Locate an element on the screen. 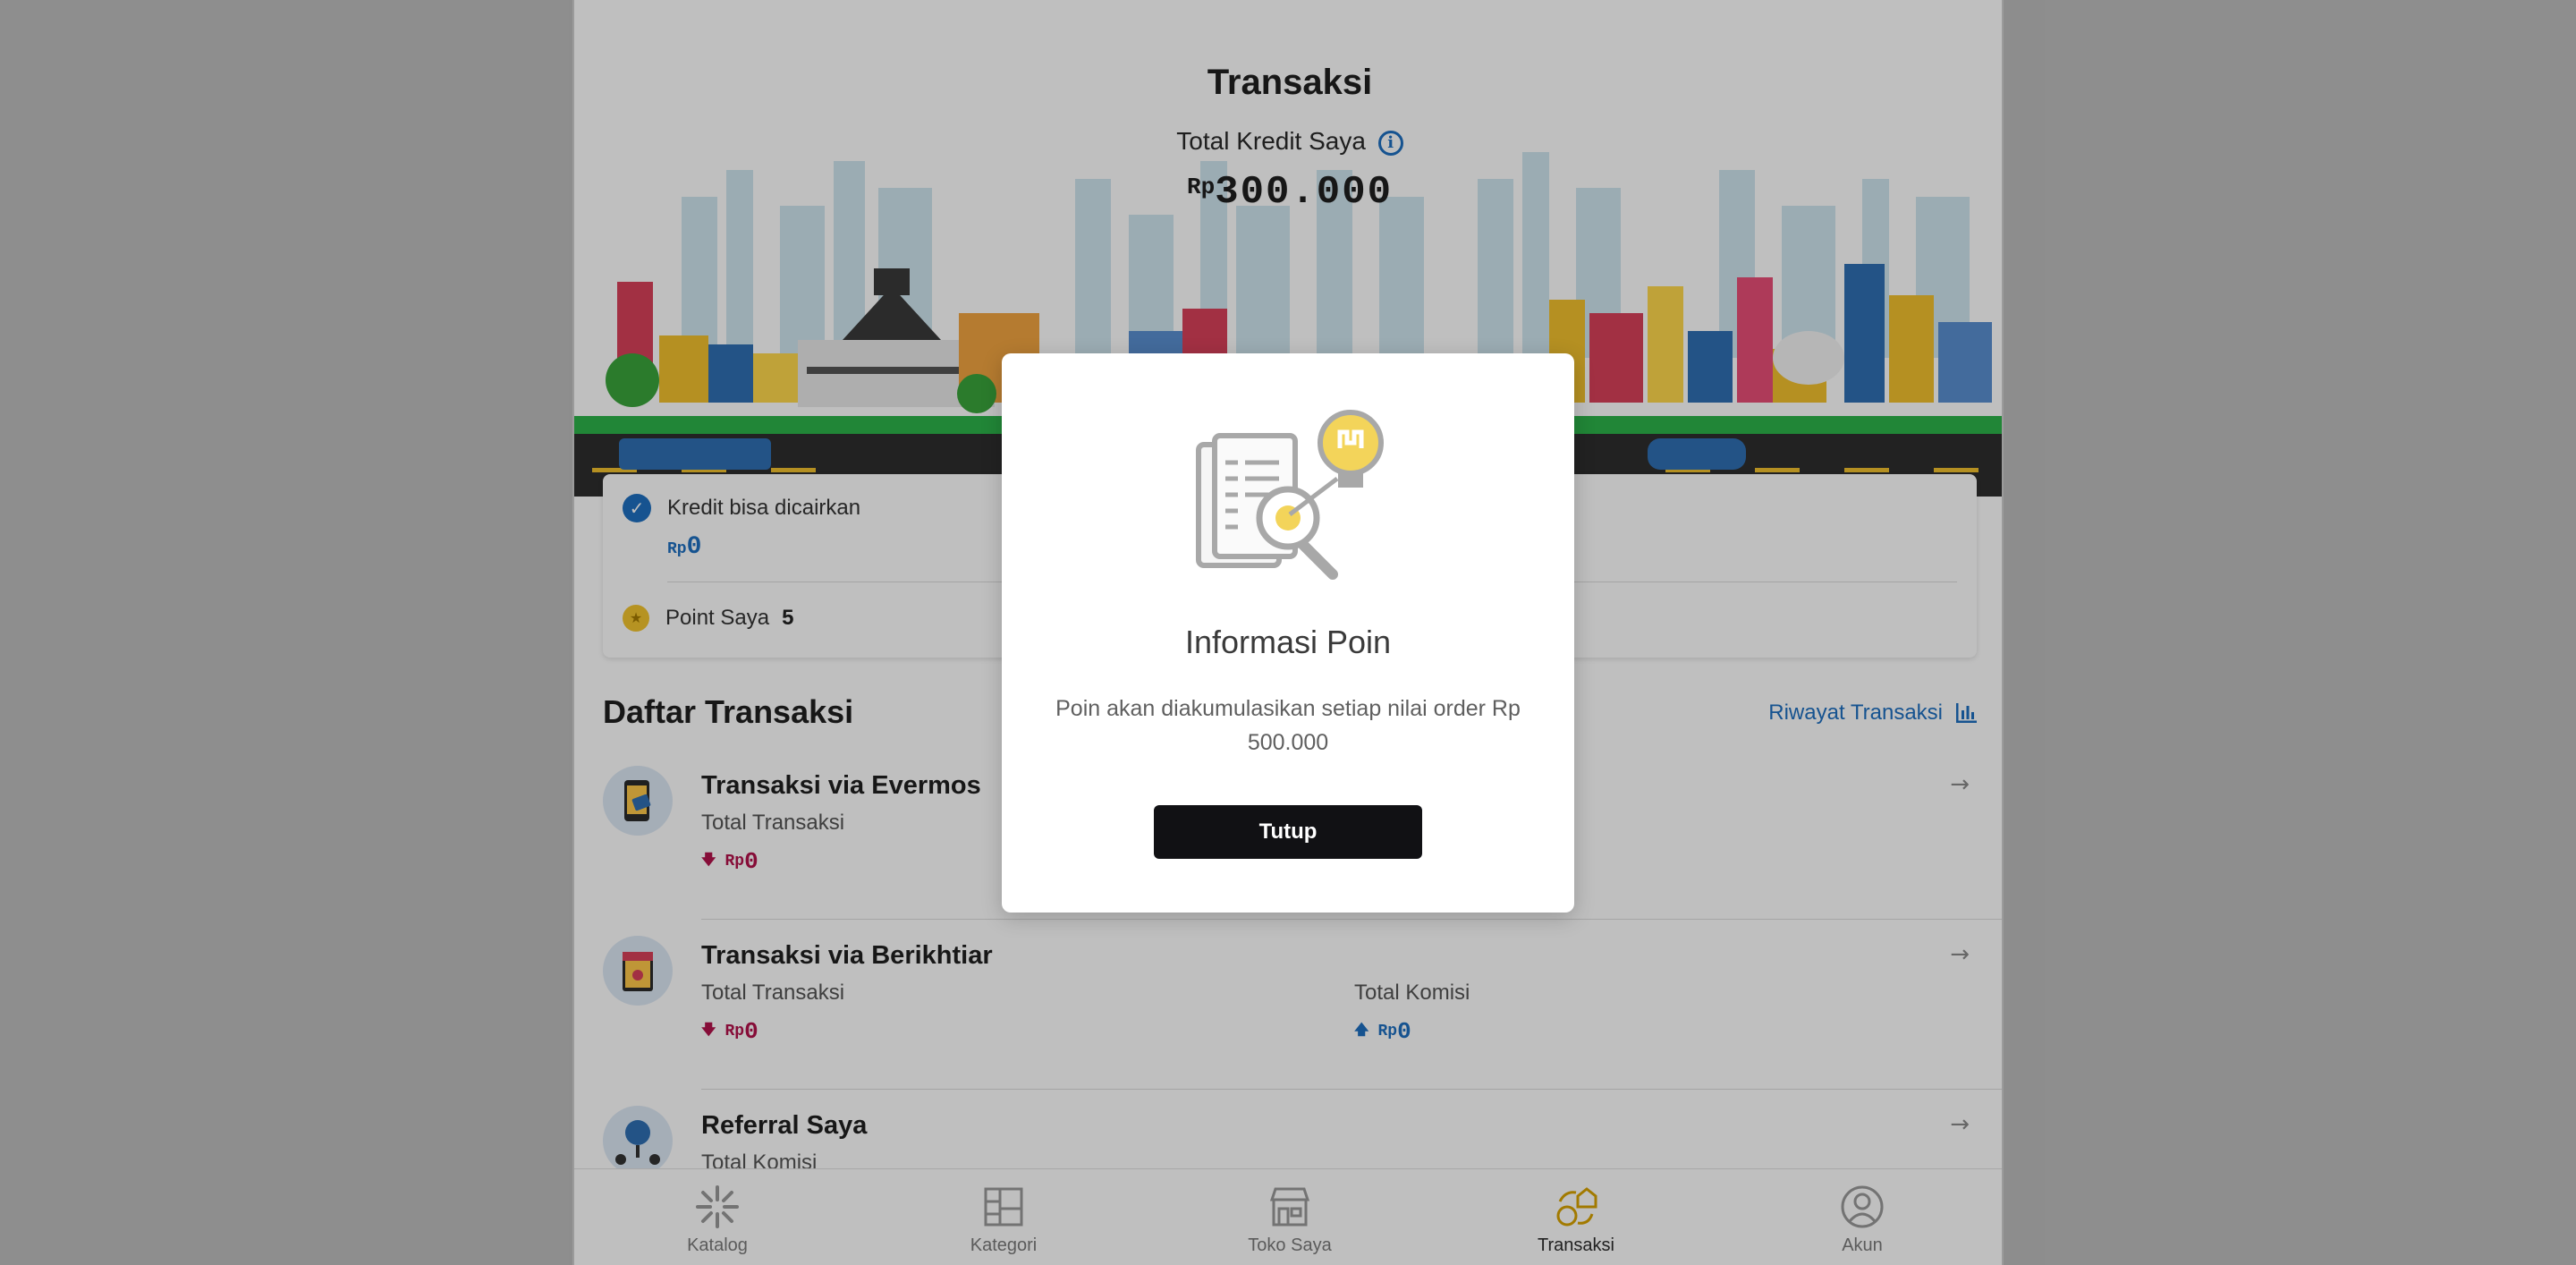  close-button: Tutup is located at coordinates (1288, 832).